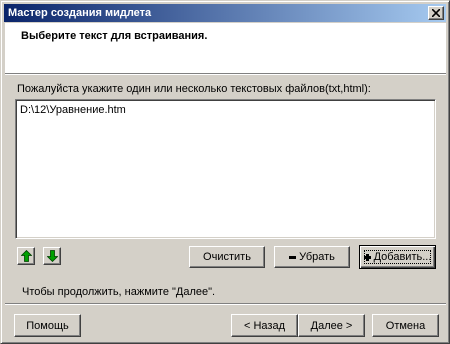 The width and height of the screenshot is (450, 344). Describe the element at coordinates (225, 74) in the screenshot. I see `header-divider` at that location.